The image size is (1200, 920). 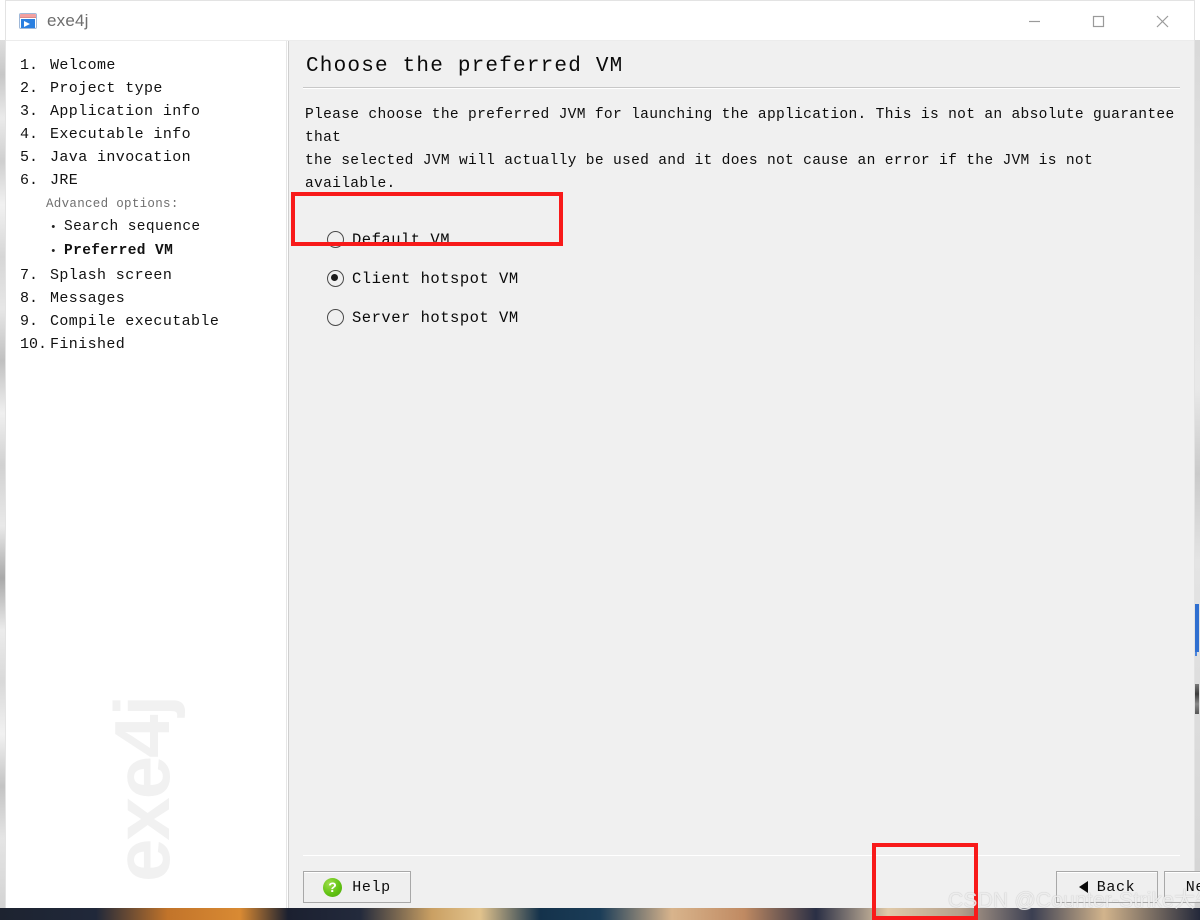 What do you see at coordinates (29, 88) in the screenshot?
I see `step-number: 2.` at bounding box center [29, 88].